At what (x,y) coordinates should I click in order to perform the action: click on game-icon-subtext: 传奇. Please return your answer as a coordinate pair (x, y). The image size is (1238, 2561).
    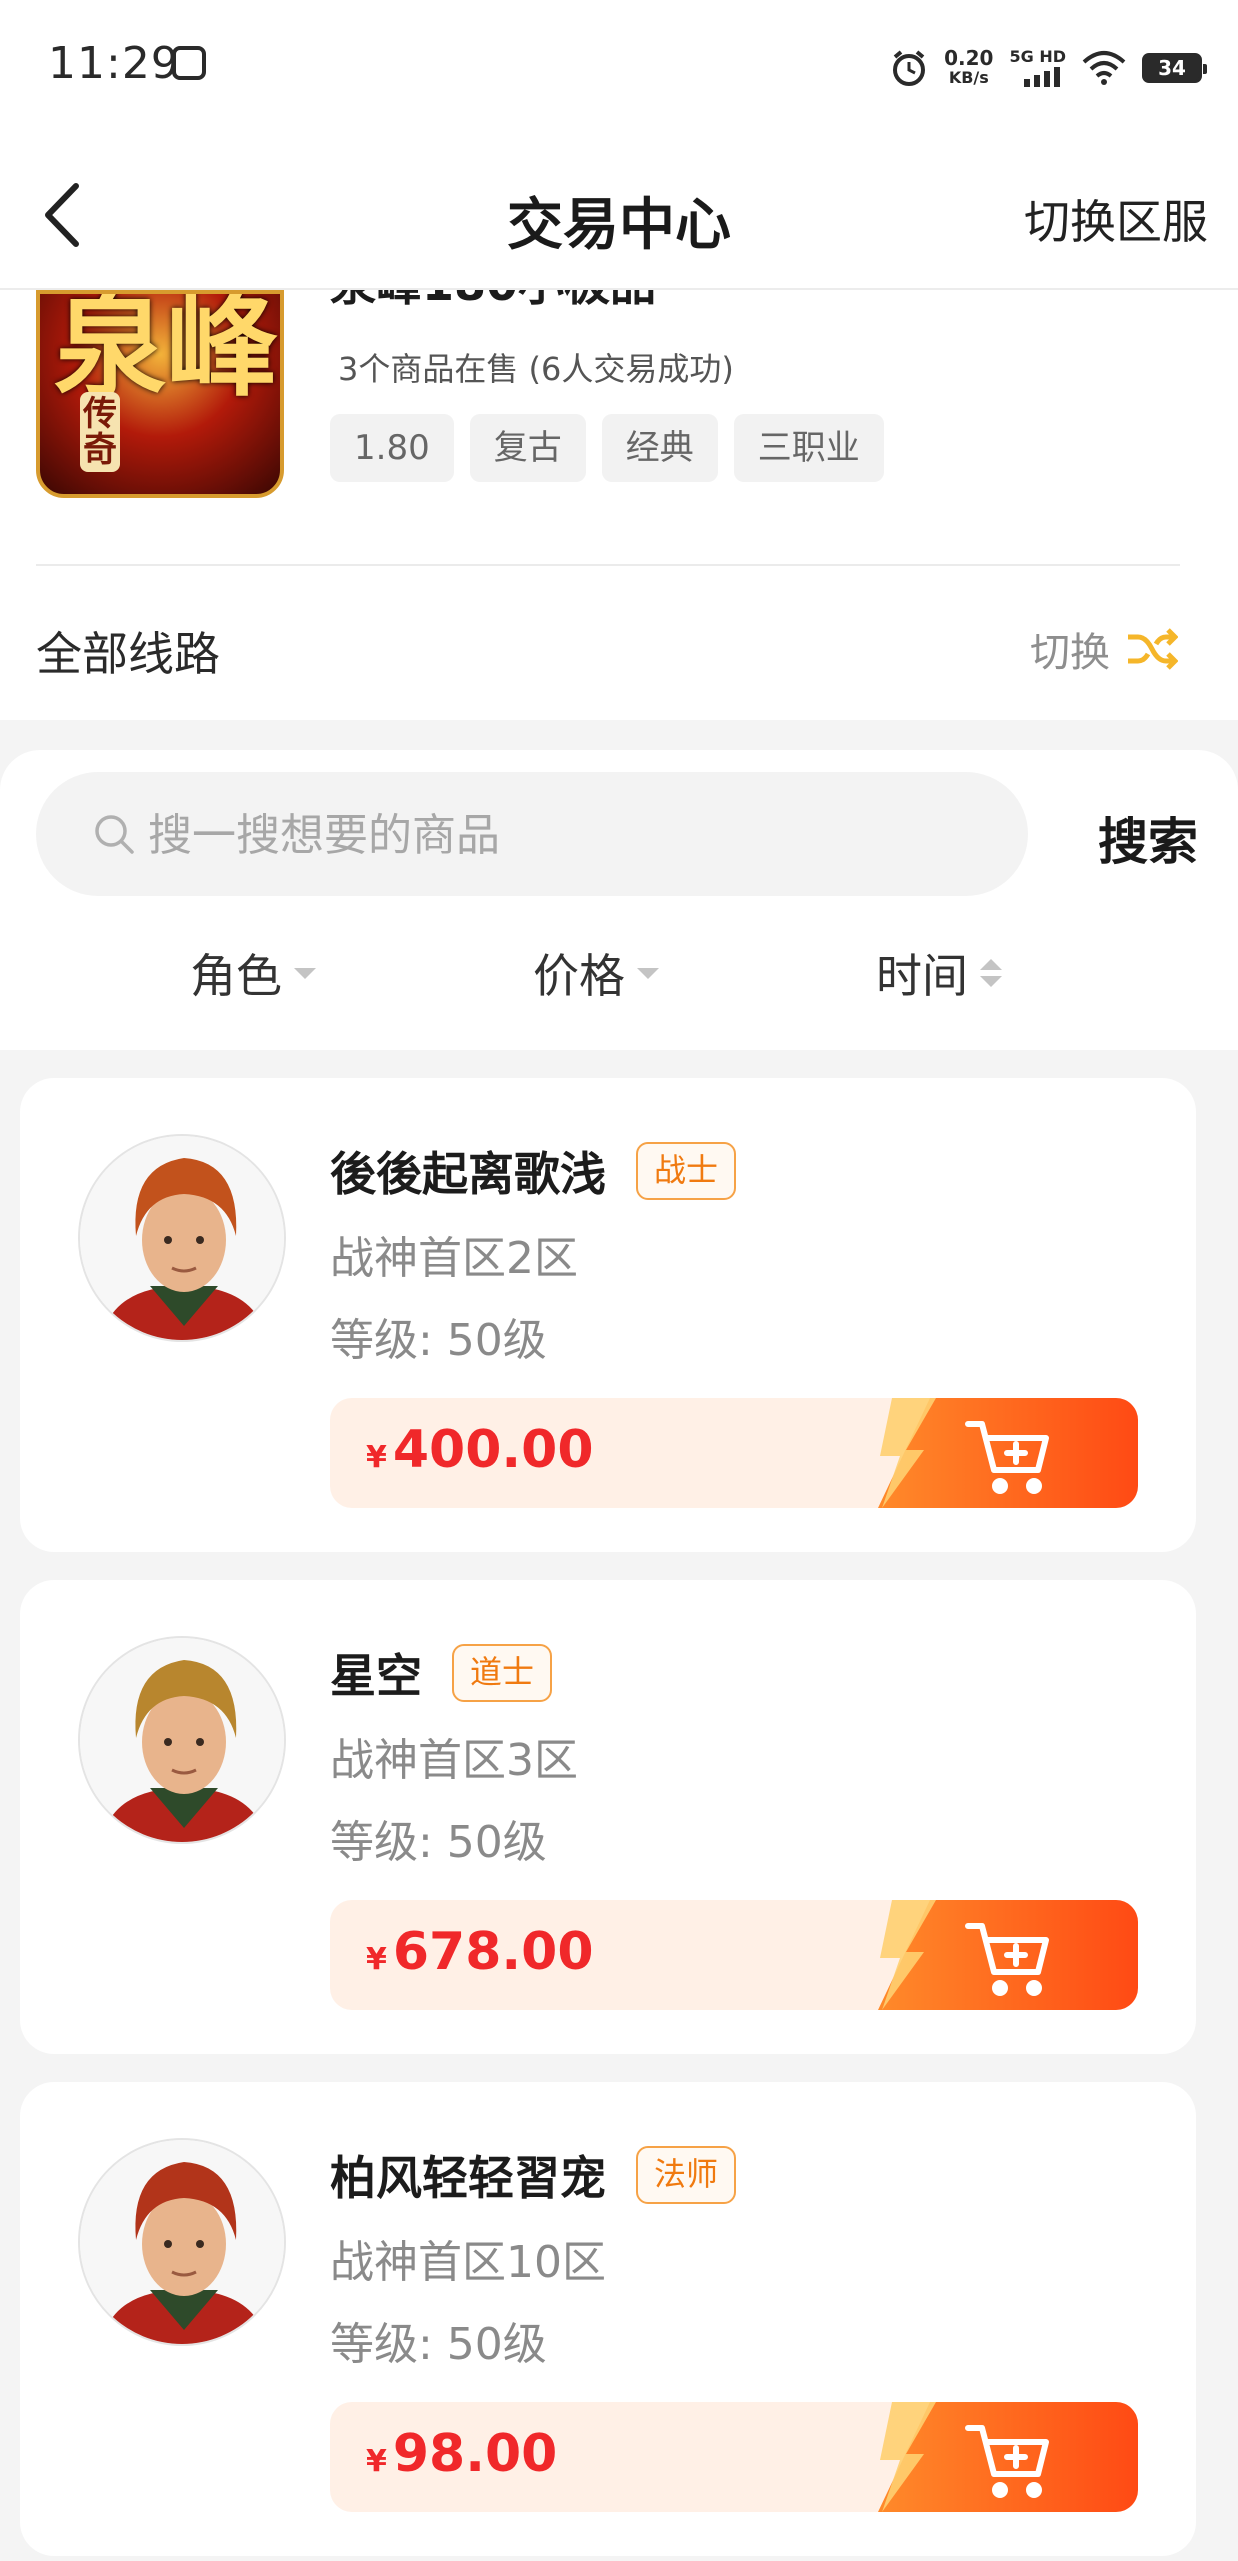
    Looking at the image, I should click on (100, 432).